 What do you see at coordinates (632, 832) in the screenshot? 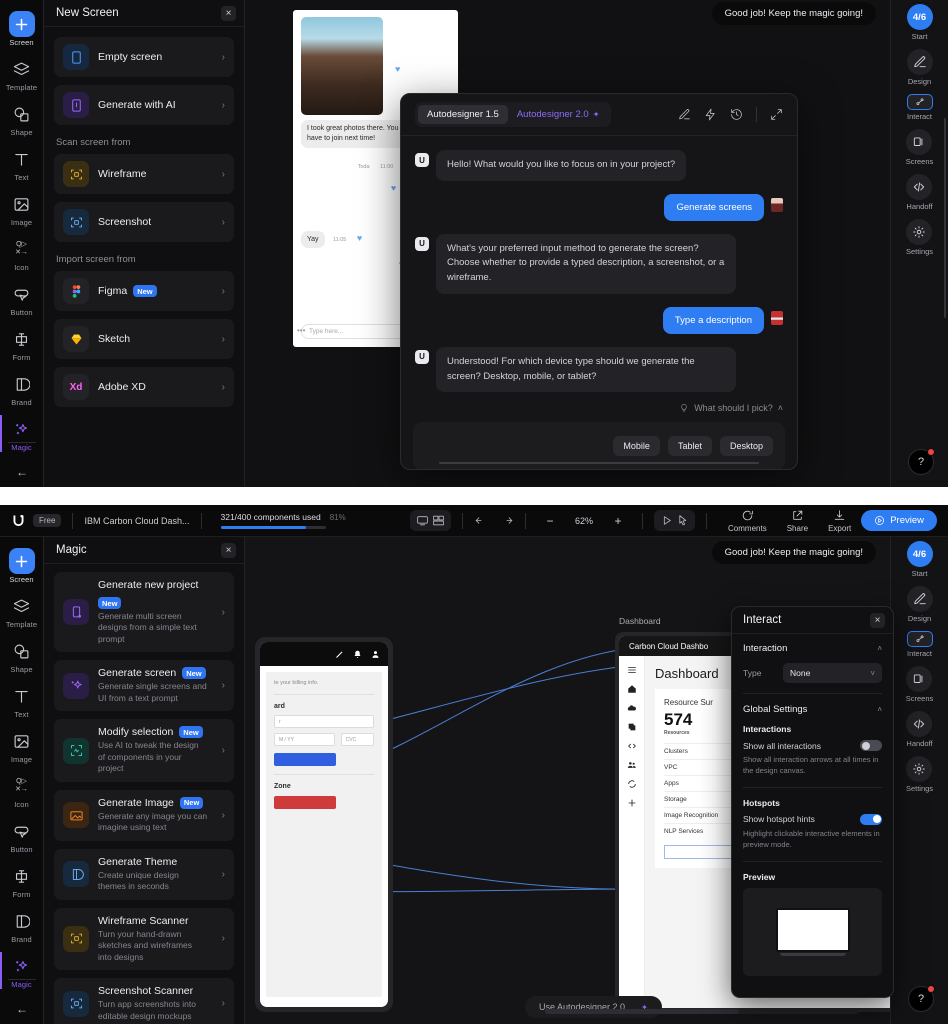
I see `desktop-sidenav` at bounding box center [632, 832].